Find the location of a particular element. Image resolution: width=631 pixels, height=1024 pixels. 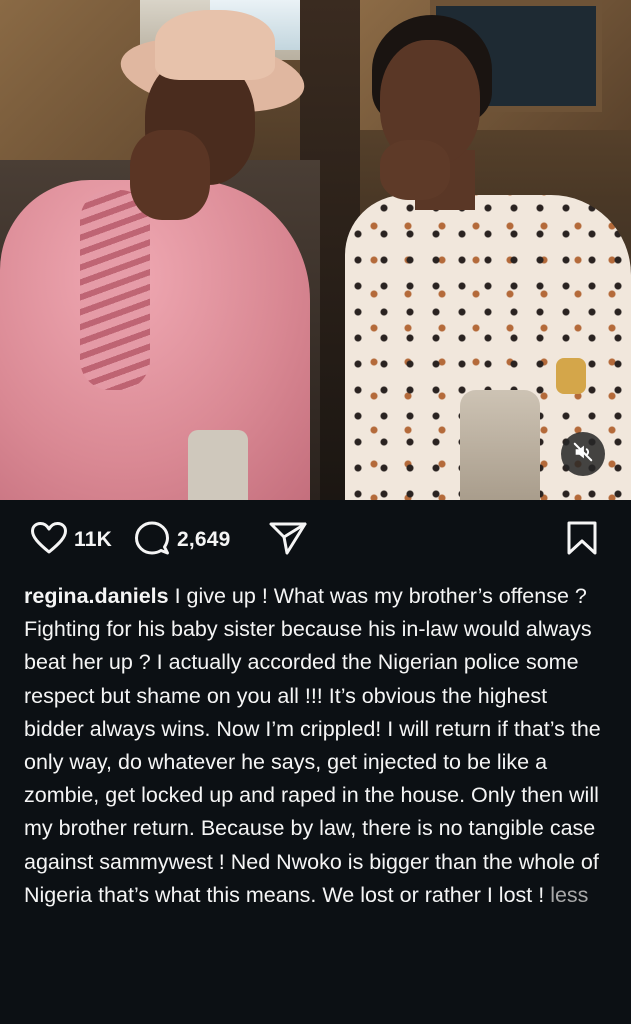

comment-bubble-icon is located at coordinates (152, 540).